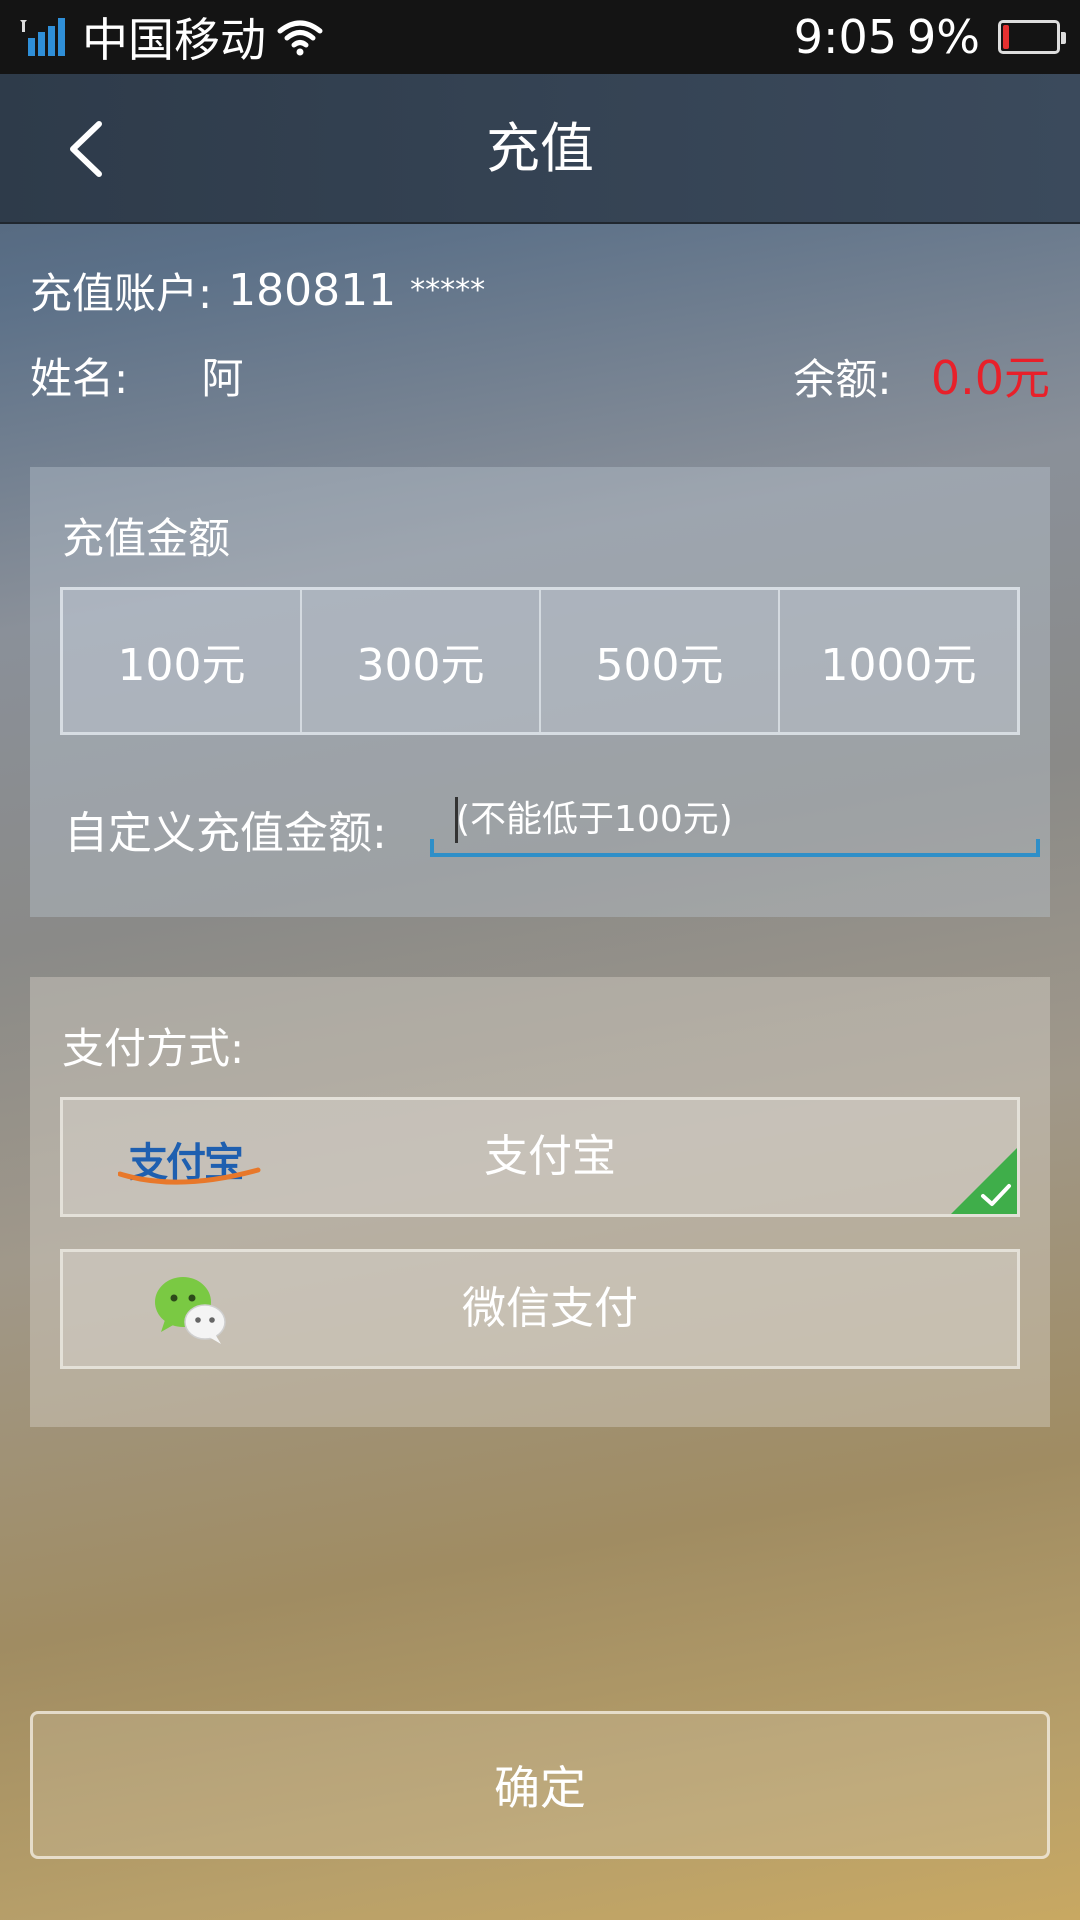  Describe the element at coordinates (1038, 848) in the screenshot. I see `input-underline-right-tick` at that location.